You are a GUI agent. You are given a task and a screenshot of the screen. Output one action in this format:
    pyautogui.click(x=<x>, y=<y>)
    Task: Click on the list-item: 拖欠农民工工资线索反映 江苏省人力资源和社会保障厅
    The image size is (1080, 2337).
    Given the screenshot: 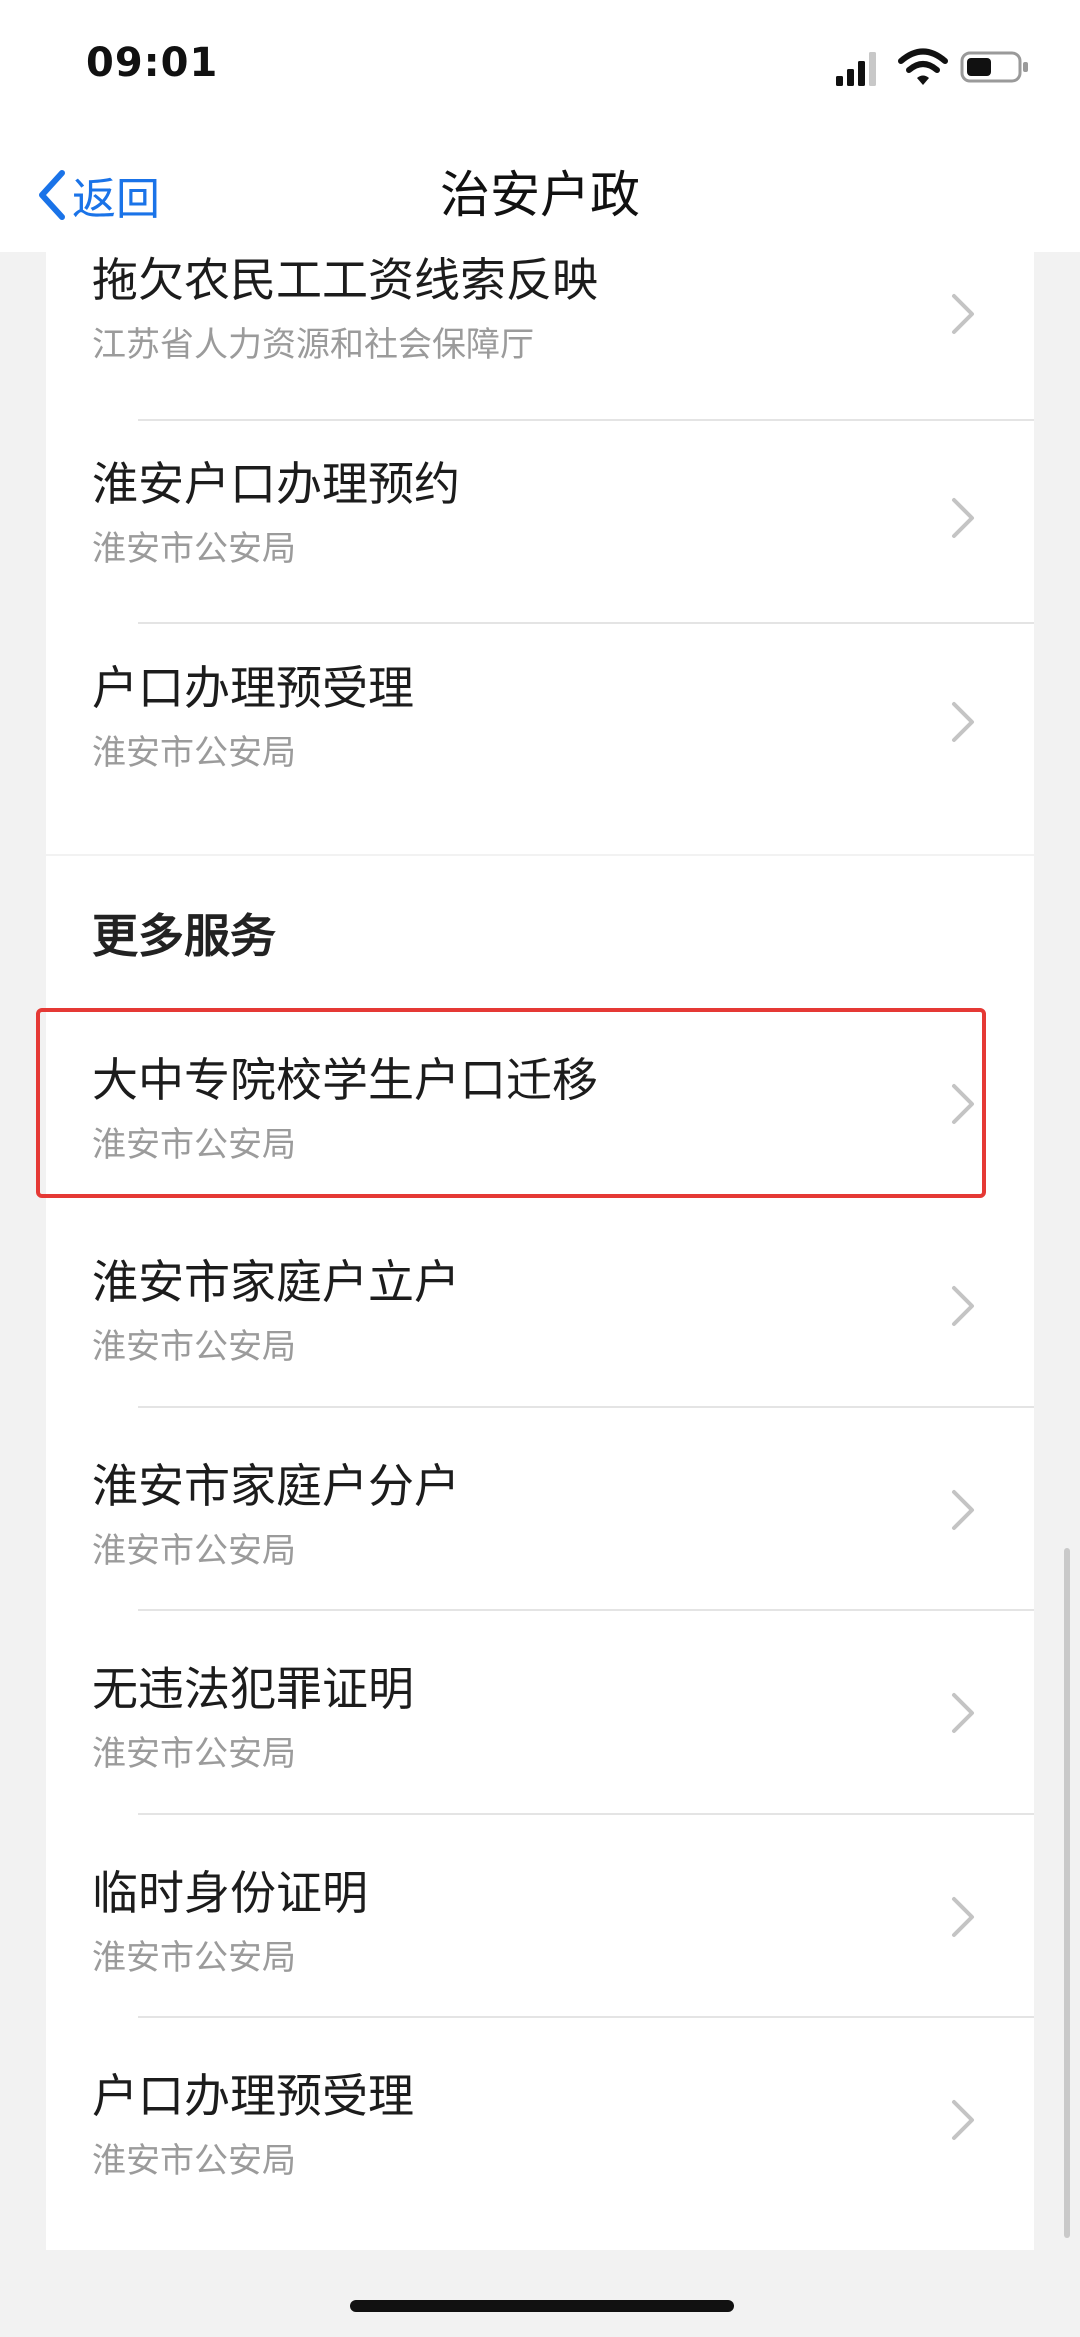 What is the action you would take?
    pyautogui.click(x=540, y=303)
    